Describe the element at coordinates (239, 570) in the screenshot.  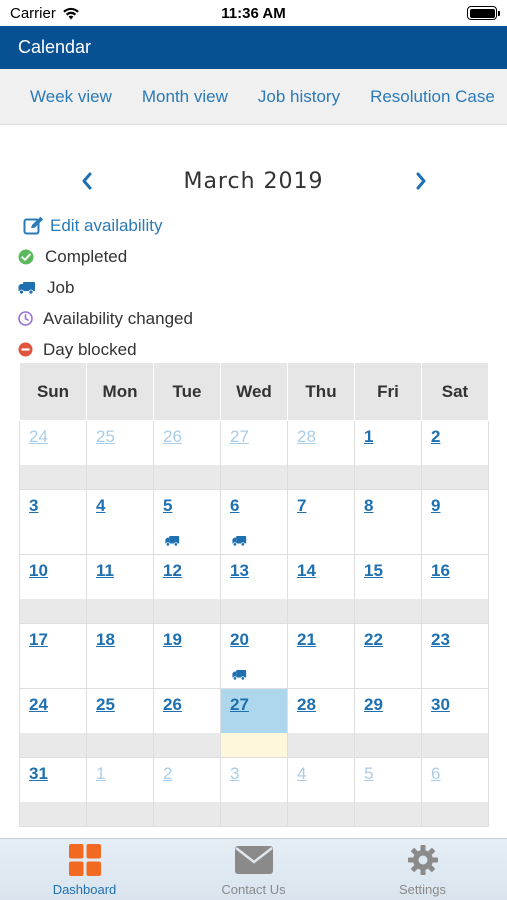
I see `day-number-link: 13` at that location.